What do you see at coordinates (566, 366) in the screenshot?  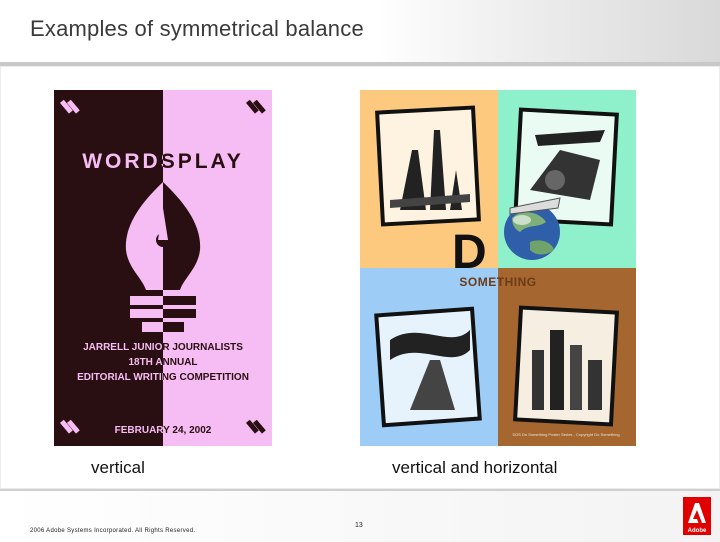 I see `city-illustration-icon` at bounding box center [566, 366].